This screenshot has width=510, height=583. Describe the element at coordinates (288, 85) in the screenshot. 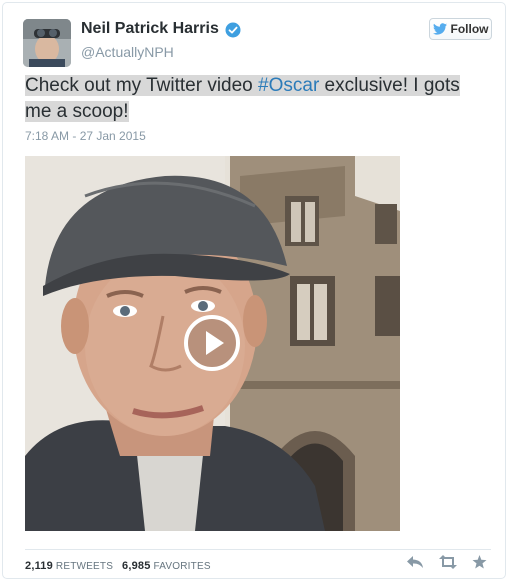

I see `hashtag-link: #Oscar` at that location.